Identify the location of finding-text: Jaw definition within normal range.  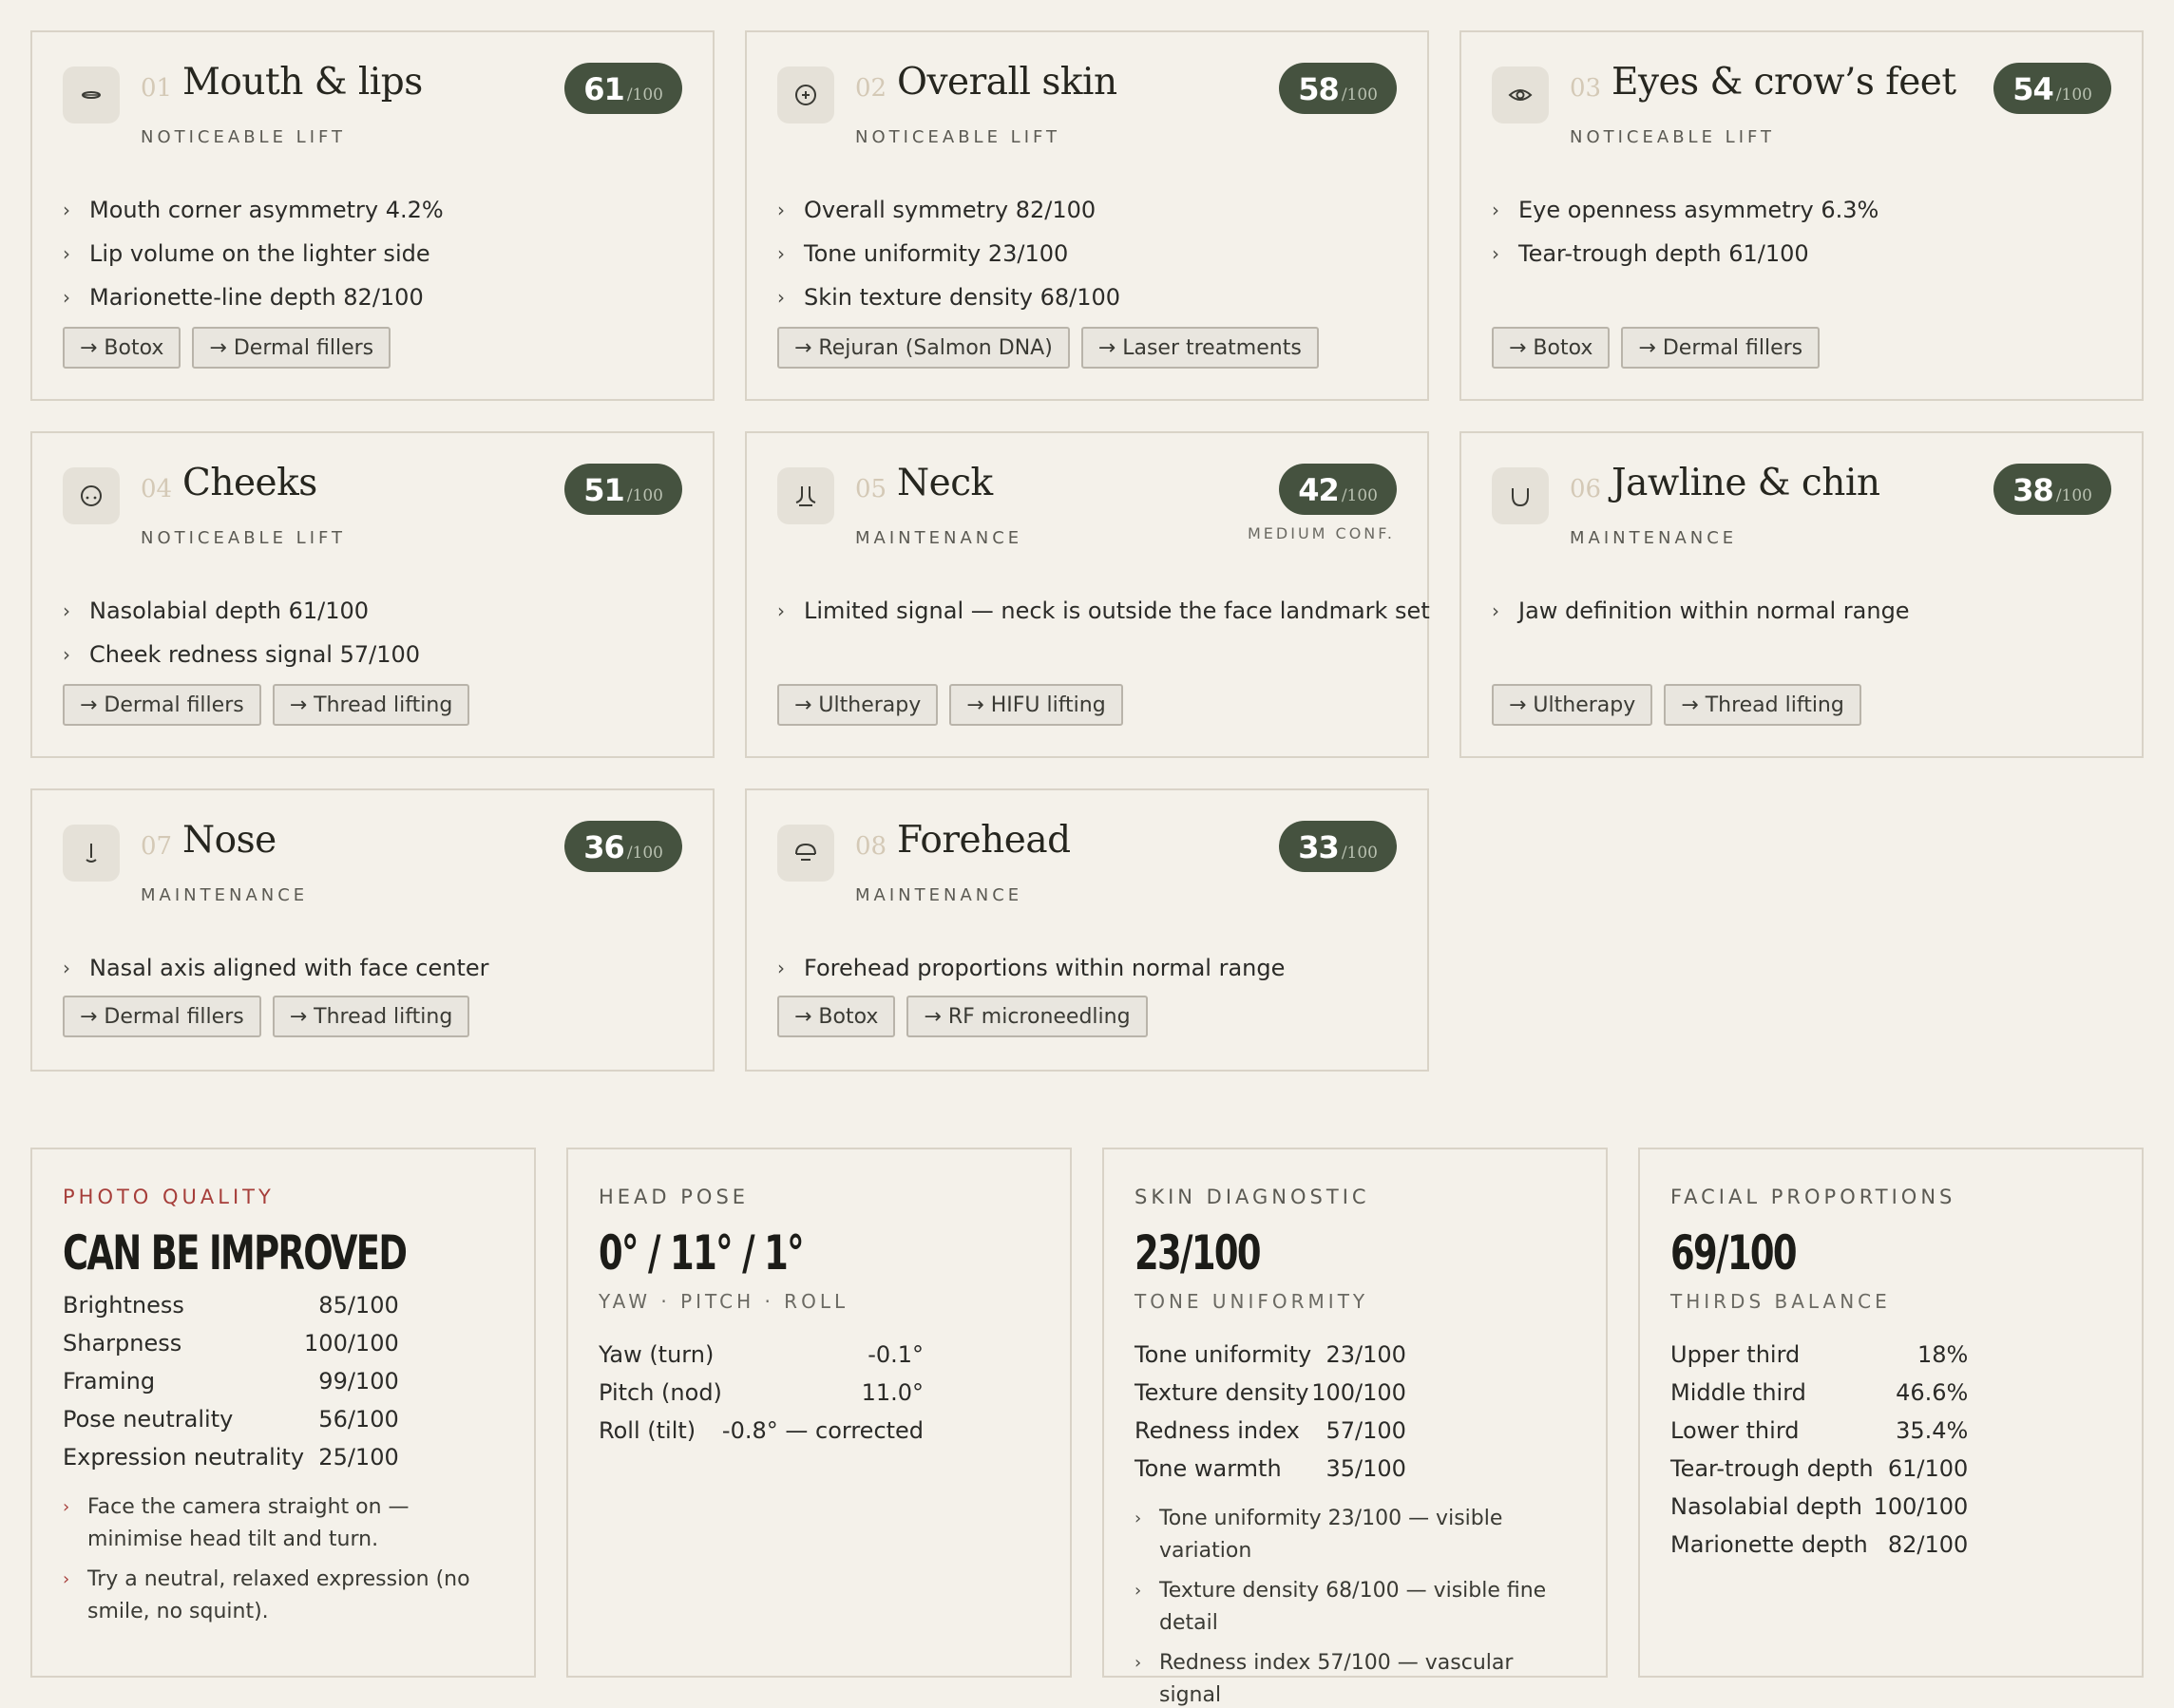
(1714, 611).